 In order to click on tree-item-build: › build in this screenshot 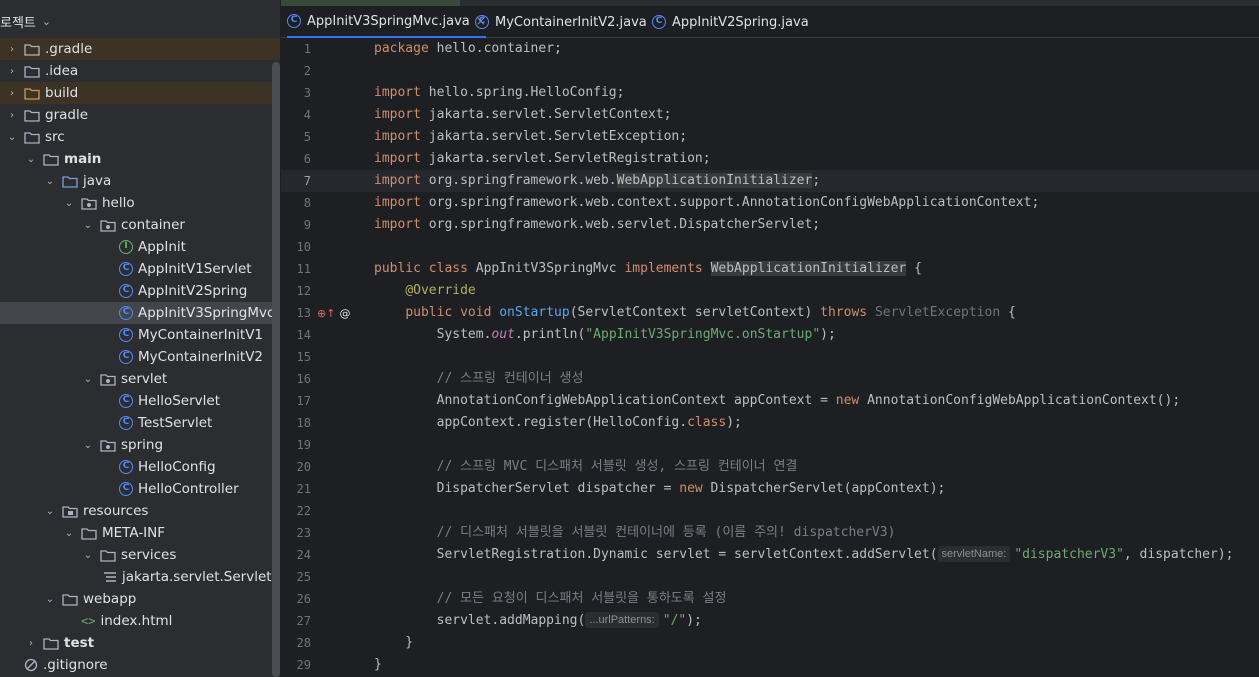, I will do `click(140, 93)`.